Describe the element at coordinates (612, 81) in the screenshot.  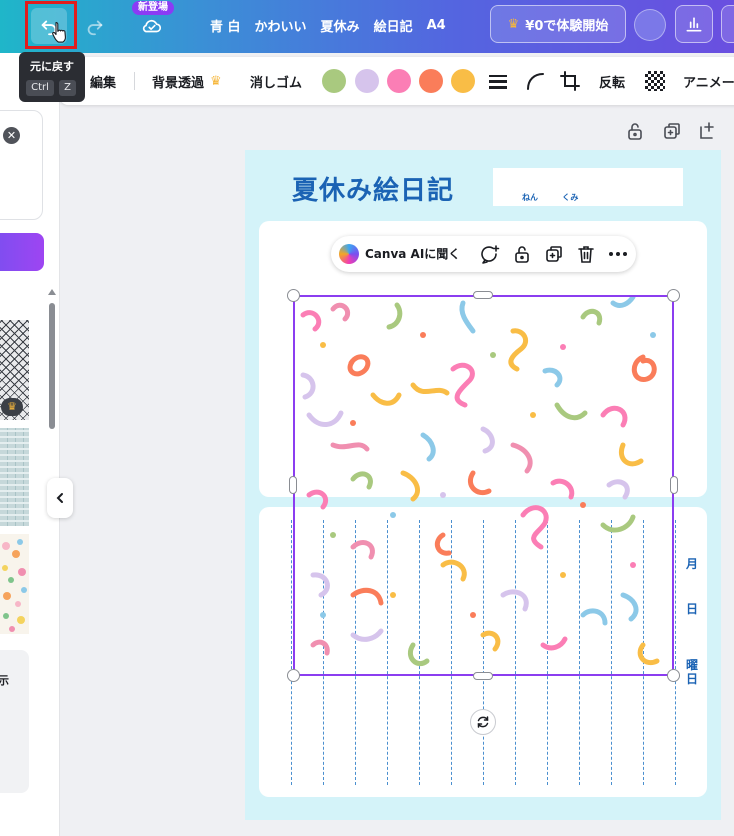
I see `flip-button: 反転` at that location.